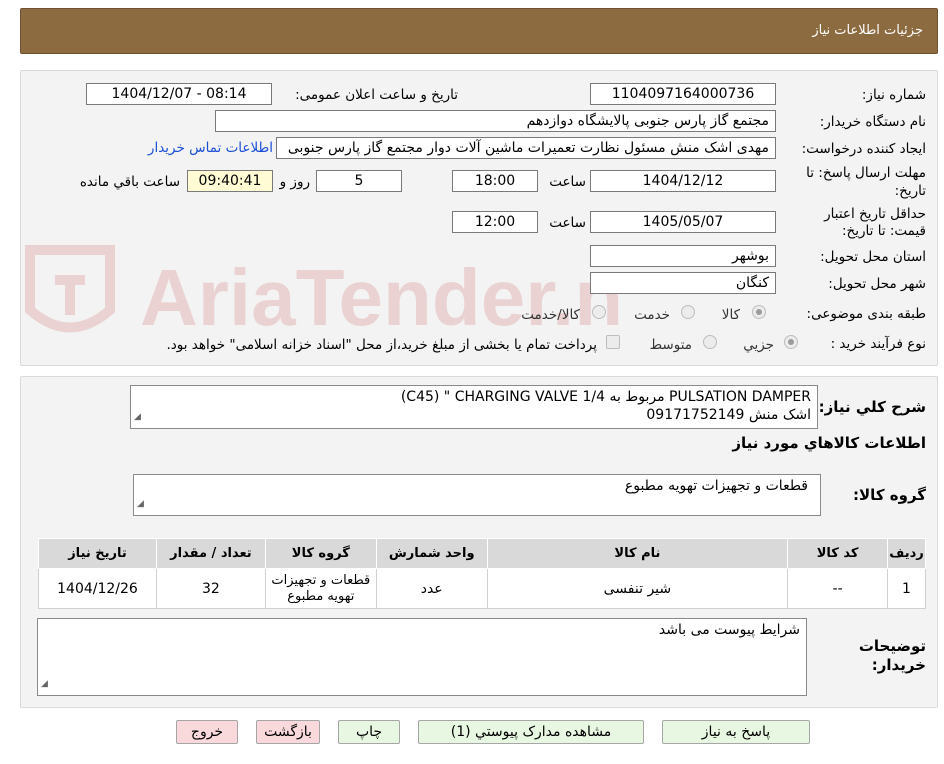 This screenshot has width=944, height=764. Describe the element at coordinates (877, 284) in the screenshot. I see `city-label: شهر محل تحویل:` at that location.